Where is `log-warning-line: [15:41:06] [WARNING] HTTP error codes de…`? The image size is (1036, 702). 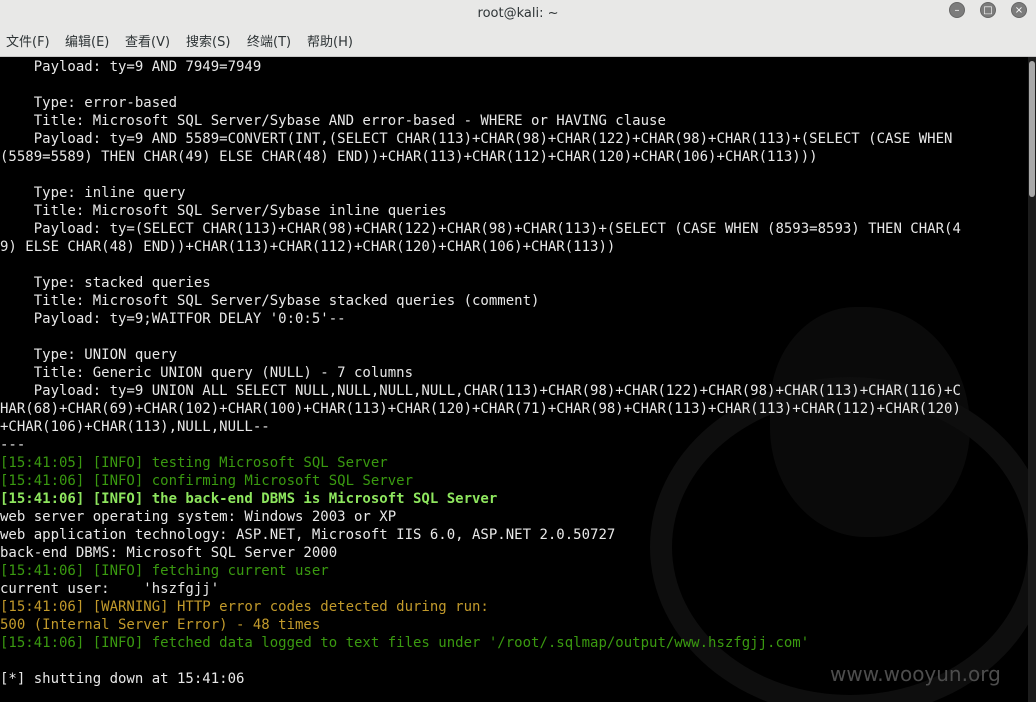
log-warning-line: [15:41:06] [WARNING] HTTP error codes de… is located at coordinates (244, 607).